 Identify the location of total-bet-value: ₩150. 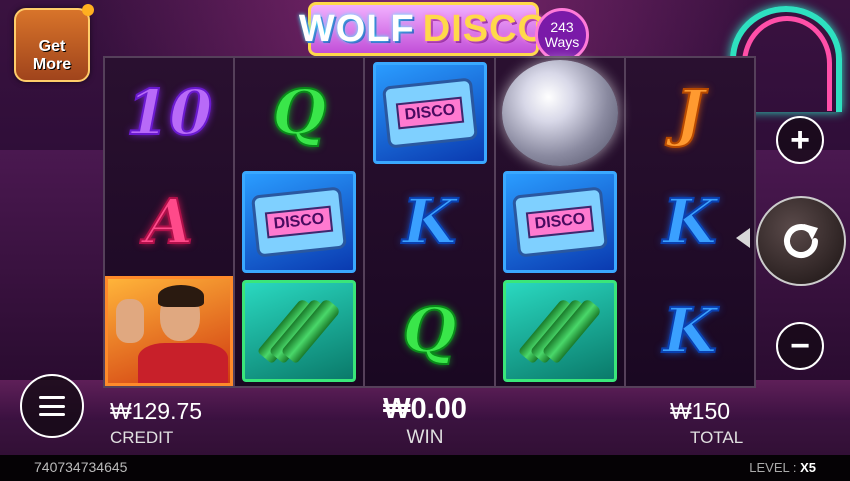
(700, 411).